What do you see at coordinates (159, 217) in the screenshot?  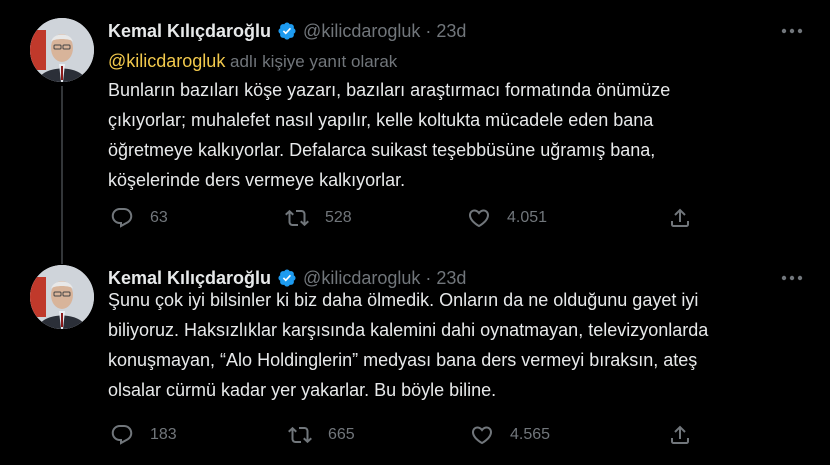 I see `reply-count: 63` at bounding box center [159, 217].